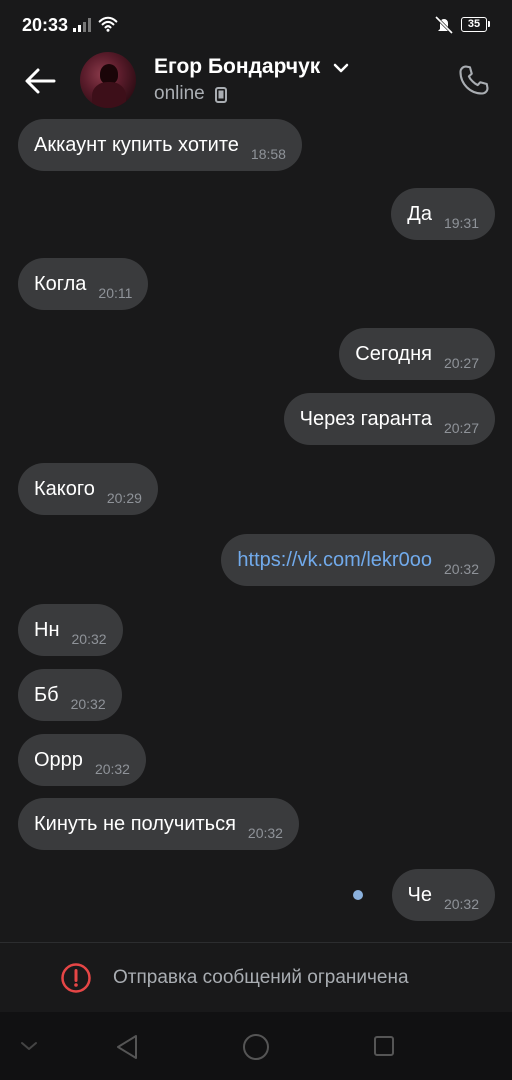 Image resolution: width=512 pixels, height=1080 pixels. I want to click on chat-header: Егор Бондарчук online, so click(256, 81).